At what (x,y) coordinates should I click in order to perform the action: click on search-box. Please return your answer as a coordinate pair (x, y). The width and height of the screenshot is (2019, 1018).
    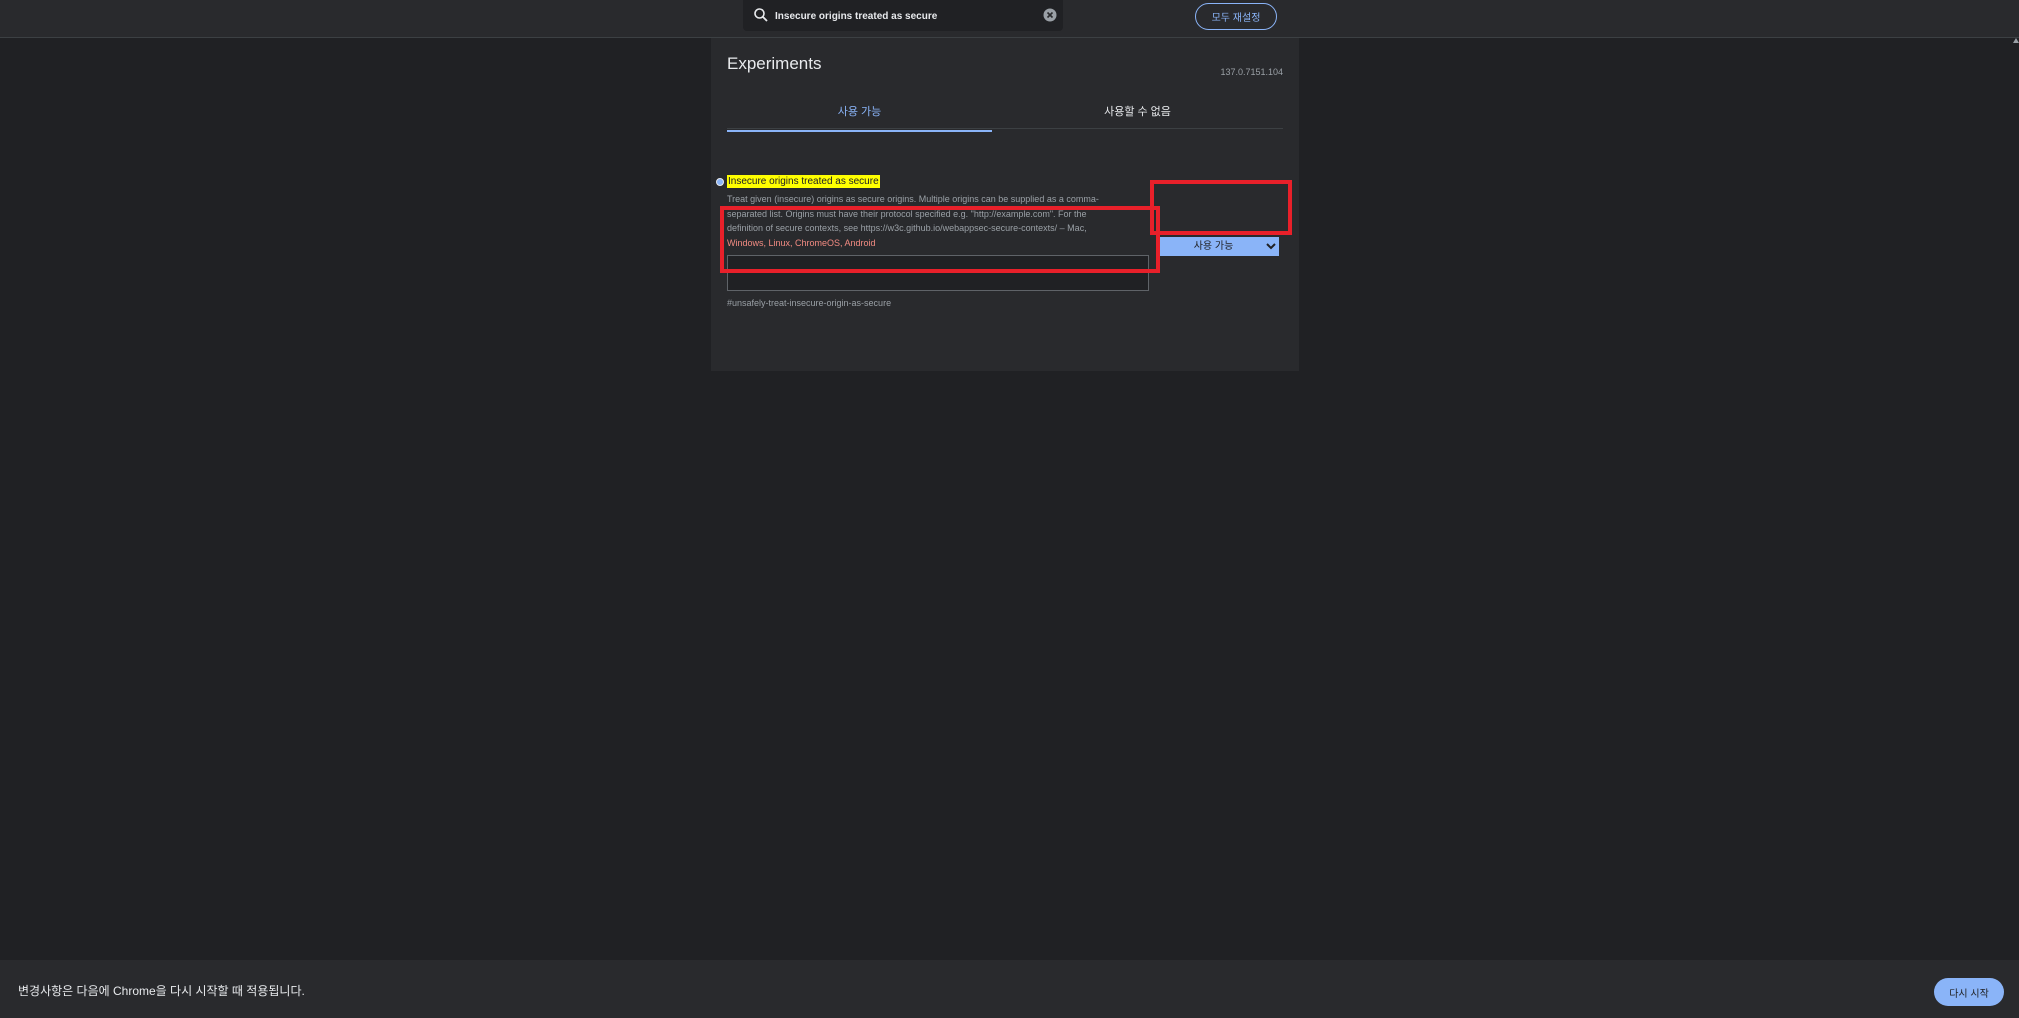
    Looking at the image, I should click on (903, 15).